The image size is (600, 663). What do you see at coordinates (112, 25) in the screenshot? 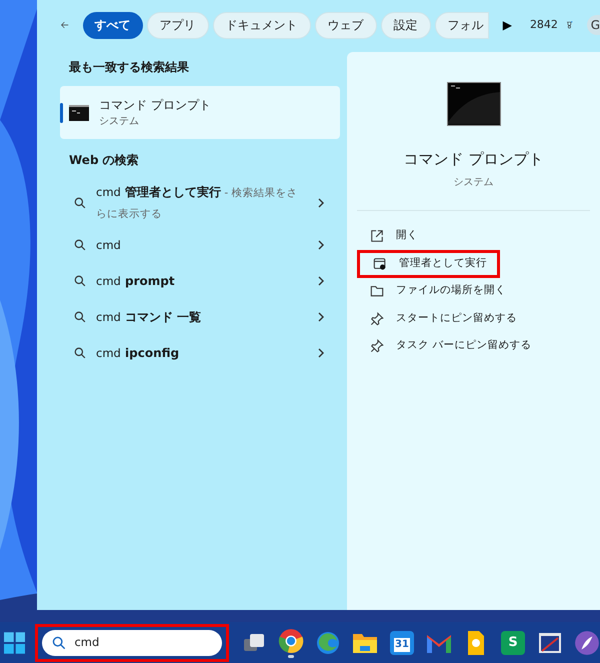
I see `filter-tab: すべて` at bounding box center [112, 25].